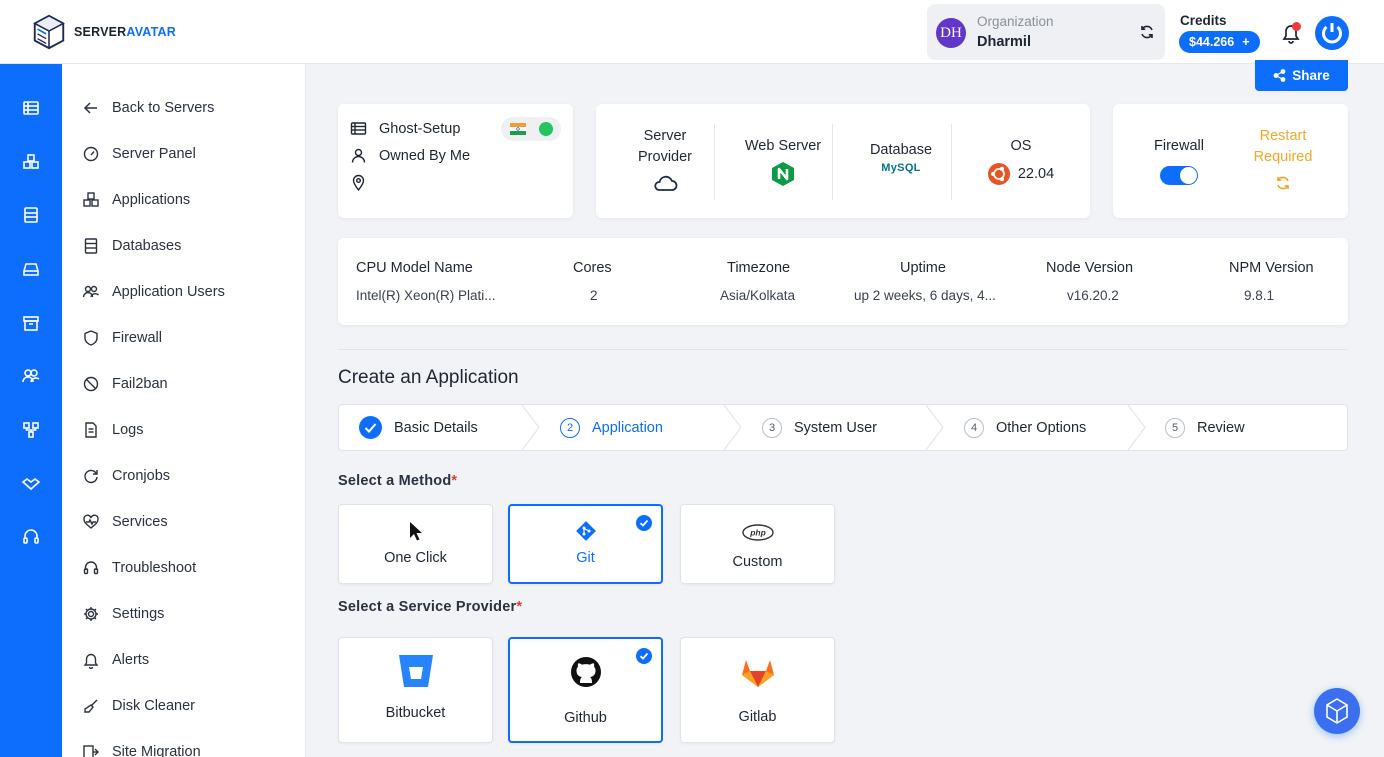 The width and height of the screenshot is (1384, 757). I want to click on sidebar-item-label: Applications, so click(151, 200).